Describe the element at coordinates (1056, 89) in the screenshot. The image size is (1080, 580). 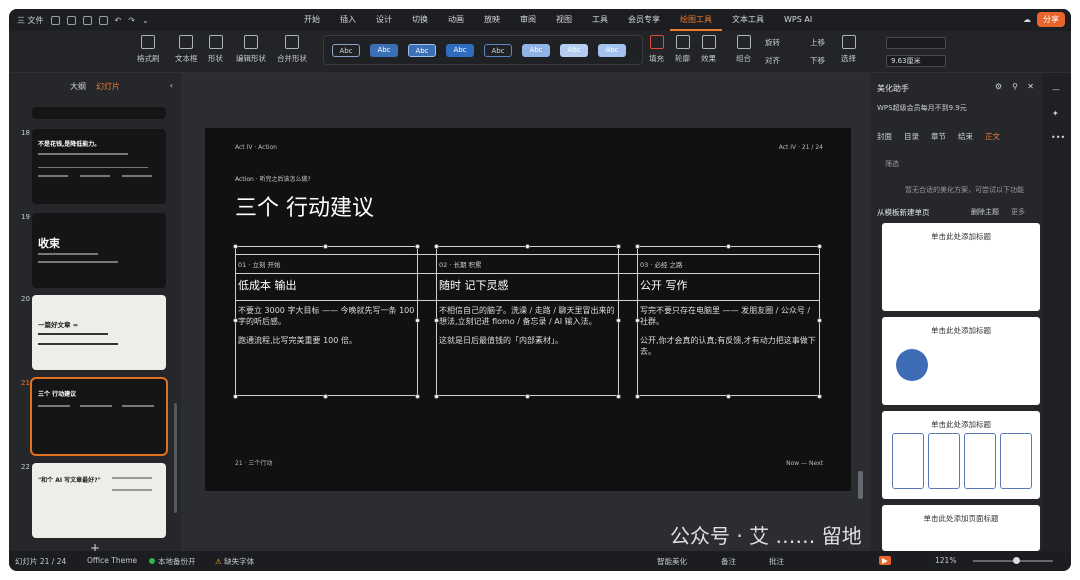
I see `minimize-icon: —` at that location.